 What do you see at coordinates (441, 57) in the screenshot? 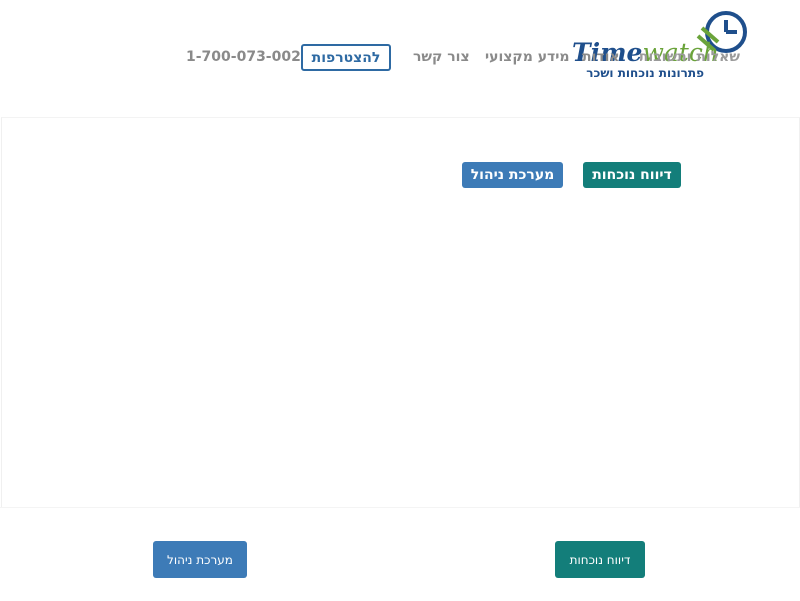
I see `nav-contact: צור קשר` at bounding box center [441, 57].